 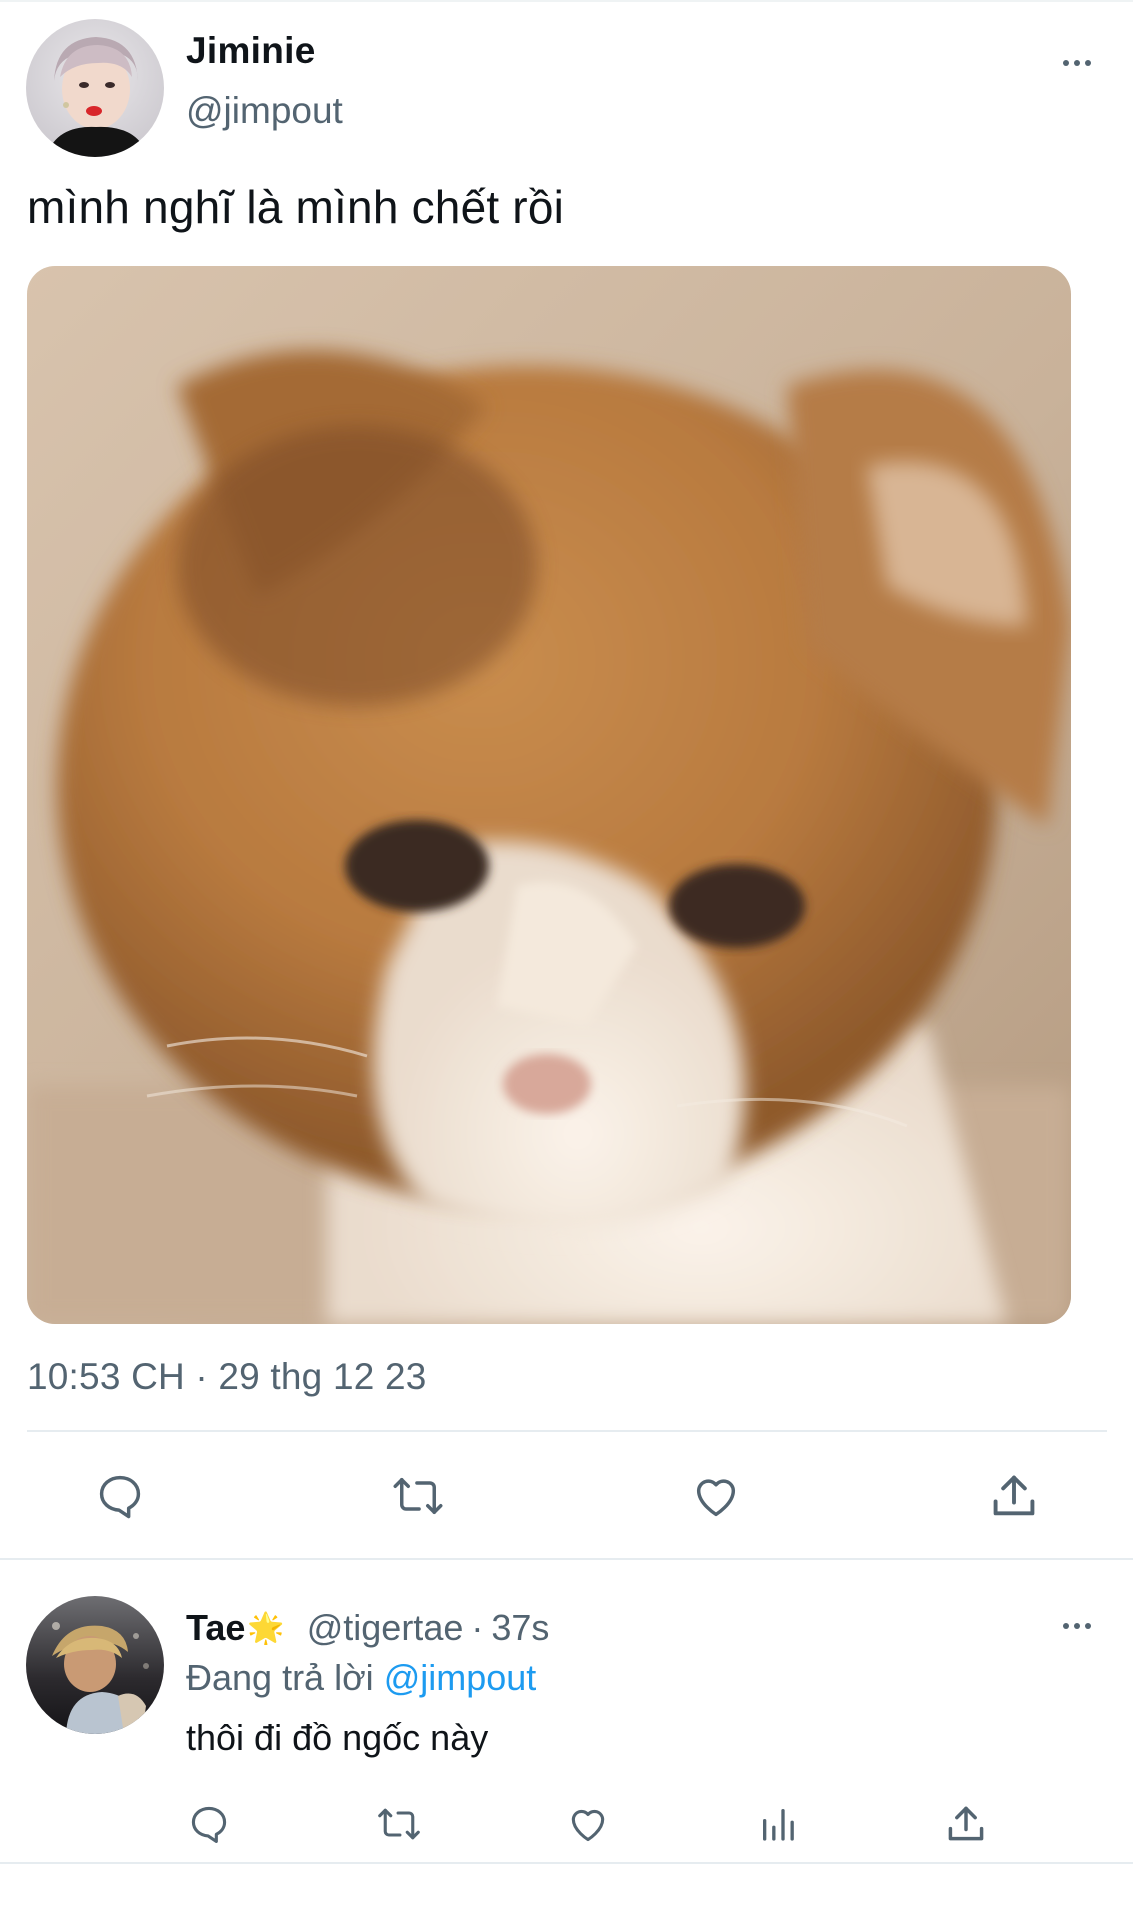 I want to click on replying-to: Đang trả lời @jimpout, so click(x=361, y=1678).